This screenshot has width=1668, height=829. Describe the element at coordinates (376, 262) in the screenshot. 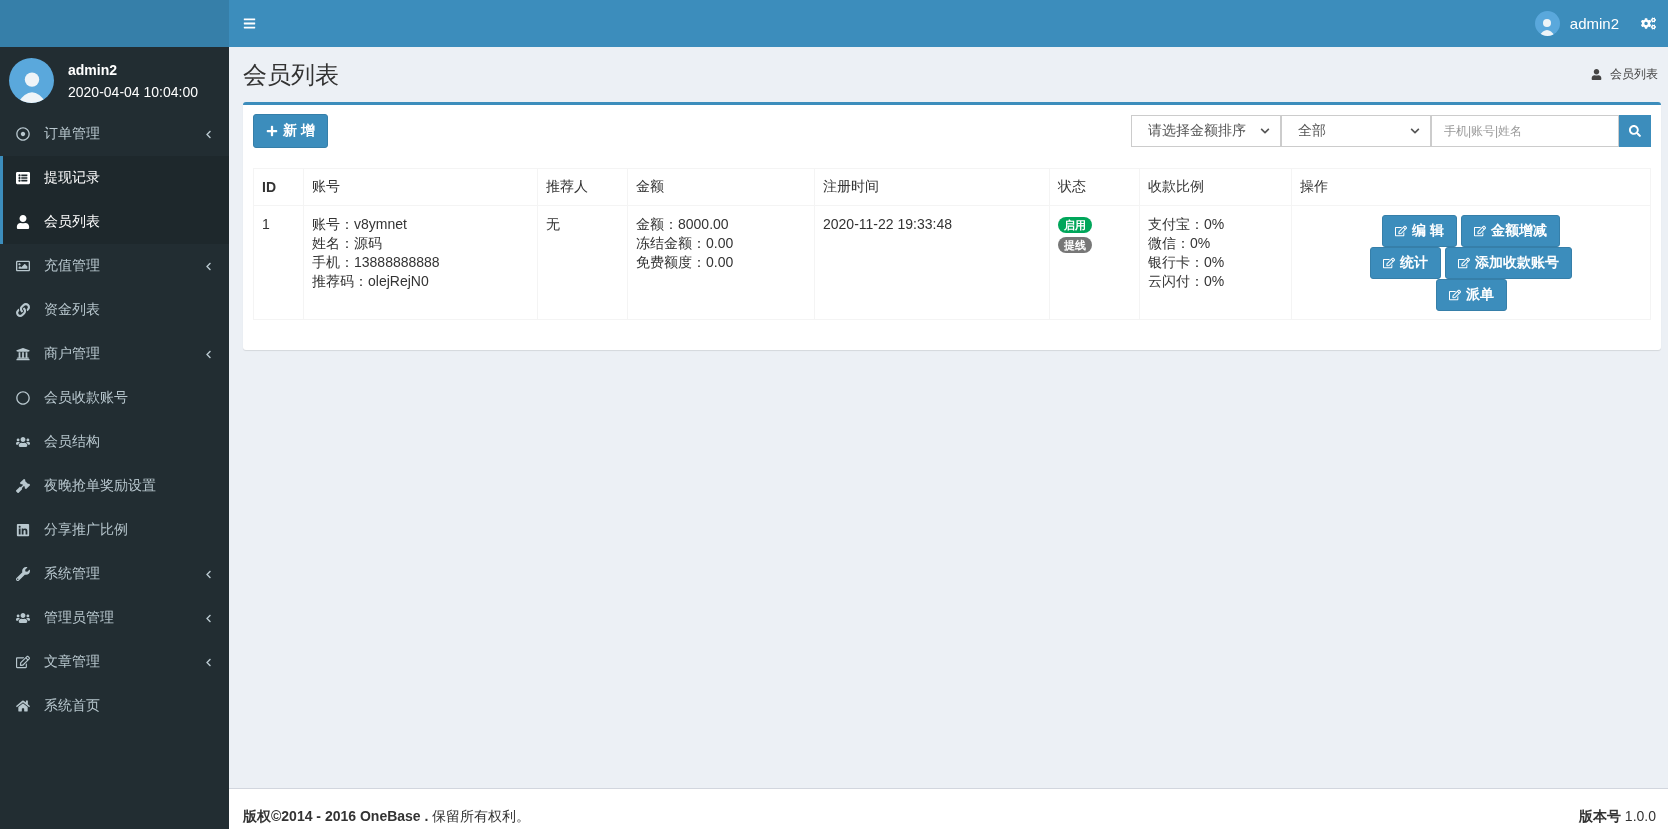

I see `account-detail: 手机：13888888888` at that location.